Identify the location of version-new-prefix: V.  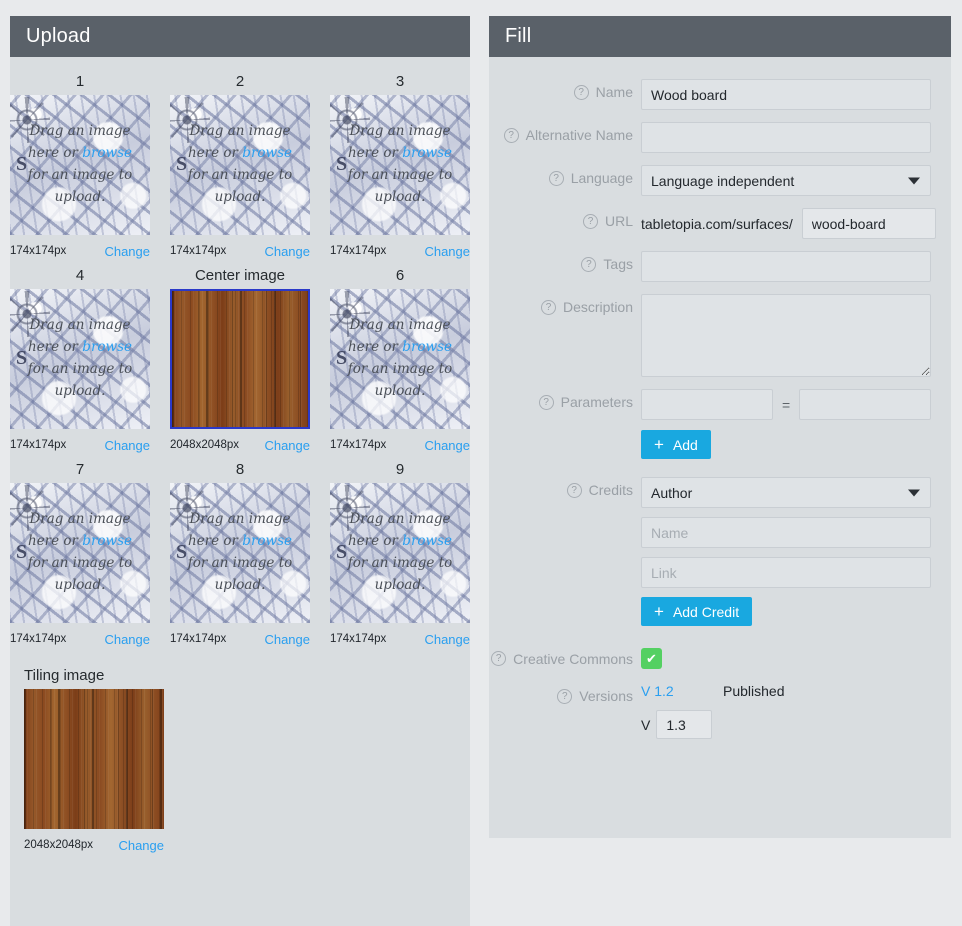
(646, 724).